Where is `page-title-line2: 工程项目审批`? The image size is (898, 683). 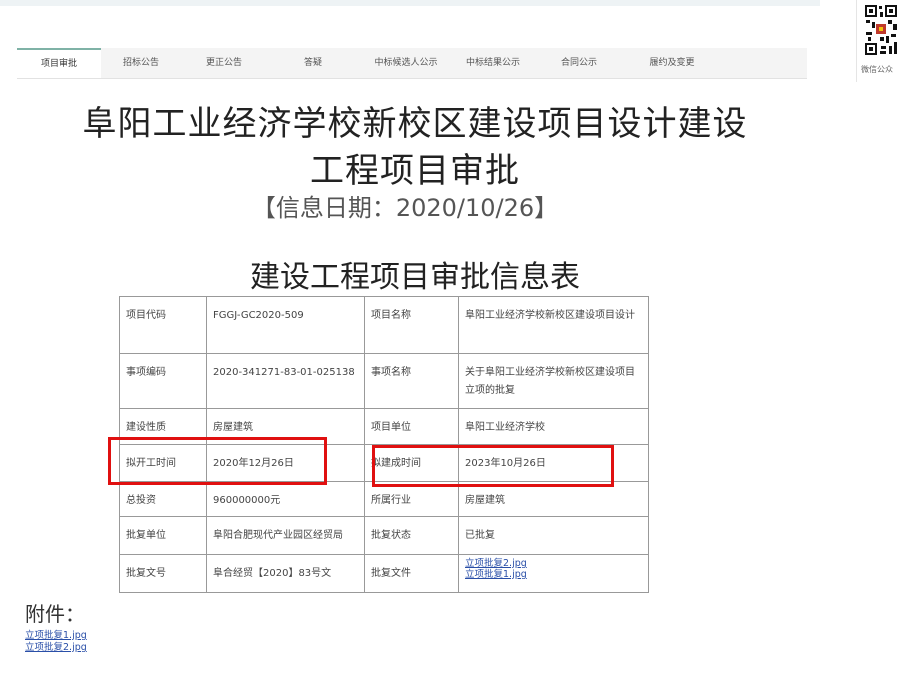
page-title-line2: 工程项目审批 is located at coordinates (415, 171).